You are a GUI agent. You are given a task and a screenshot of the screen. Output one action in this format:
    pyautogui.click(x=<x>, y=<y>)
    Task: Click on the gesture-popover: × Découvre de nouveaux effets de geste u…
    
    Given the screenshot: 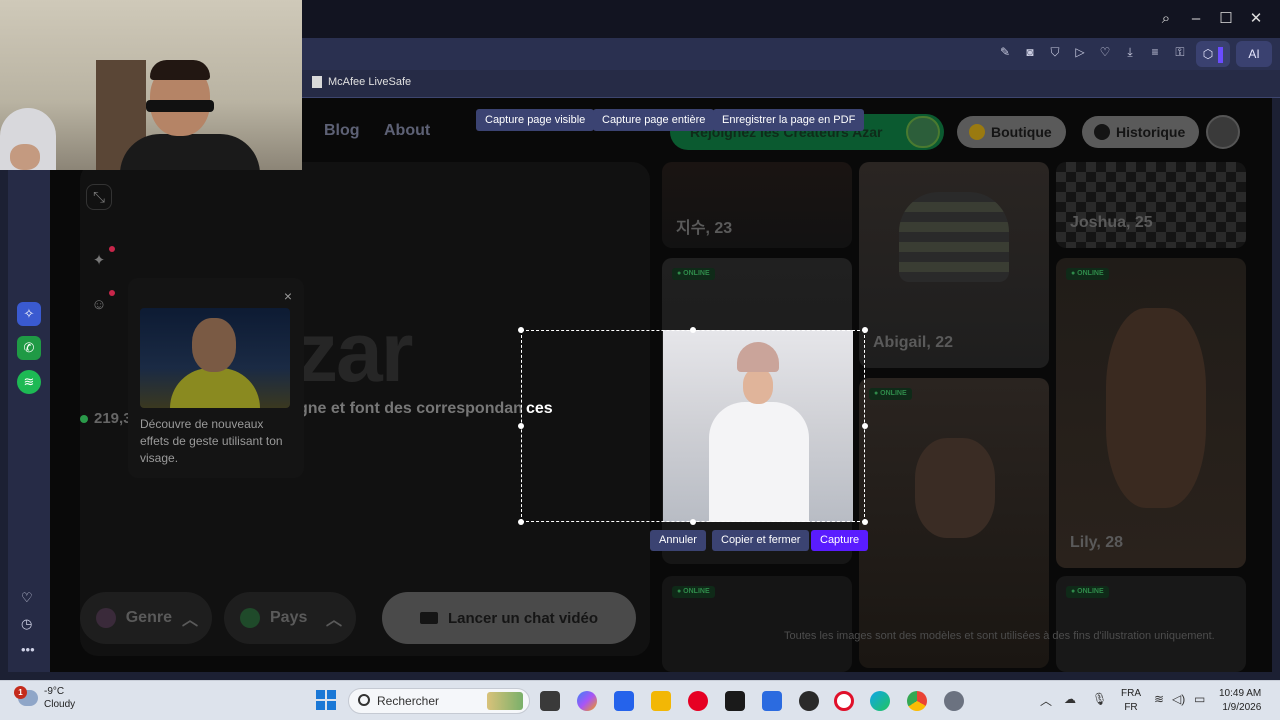 What is the action you would take?
    pyautogui.click(x=216, y=378)
    